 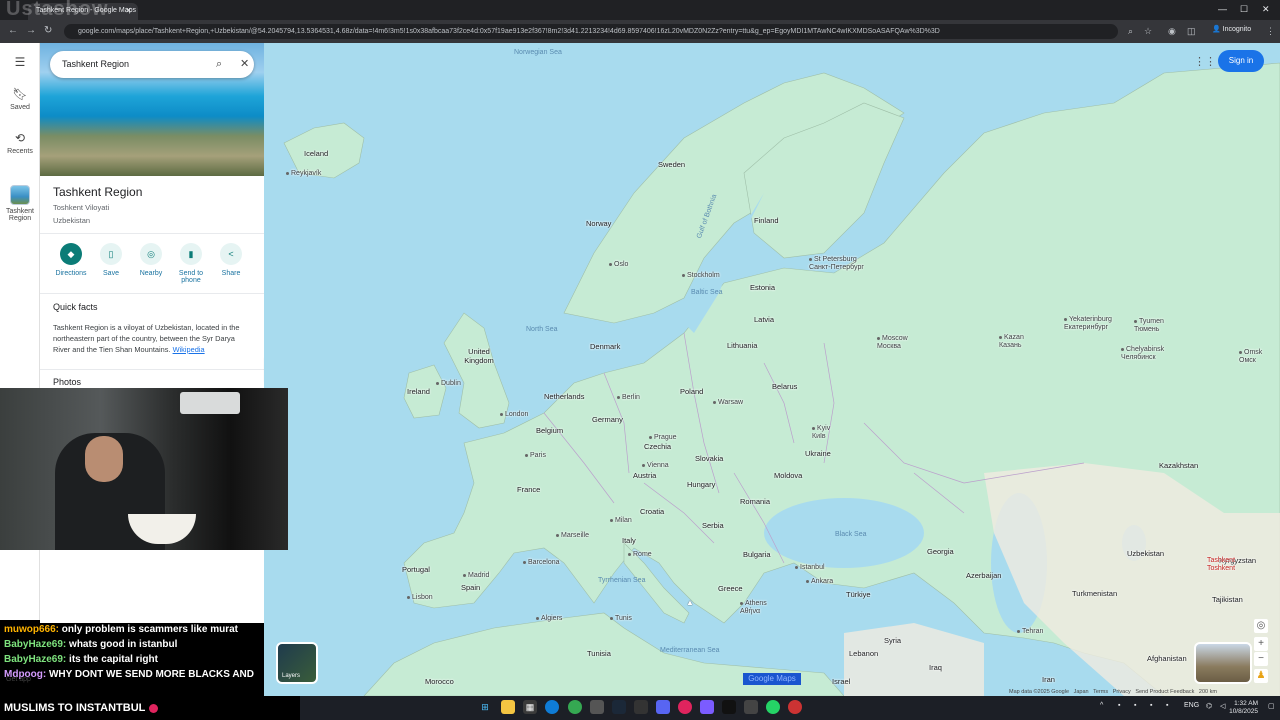 I want to click on city-label: Istanbul, so click(x=810, y=567).